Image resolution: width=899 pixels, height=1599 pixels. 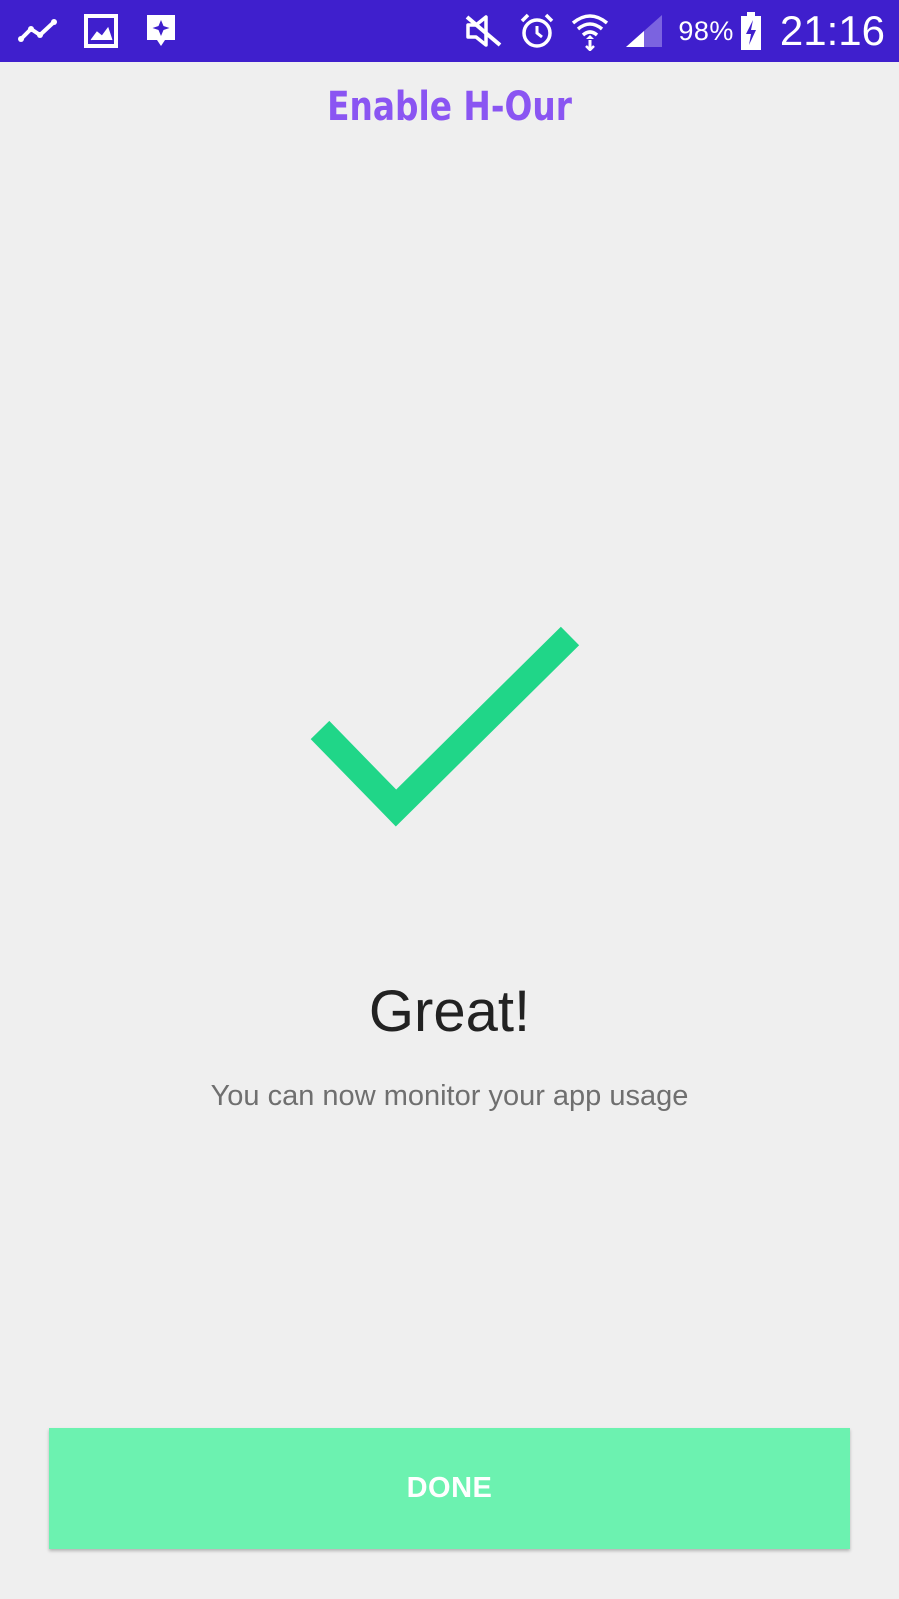 What do you see at coordinates (674, 31) in the screenshot?
I see `system-status-icons: 98% 21:16` at bounding box center [674, 31].